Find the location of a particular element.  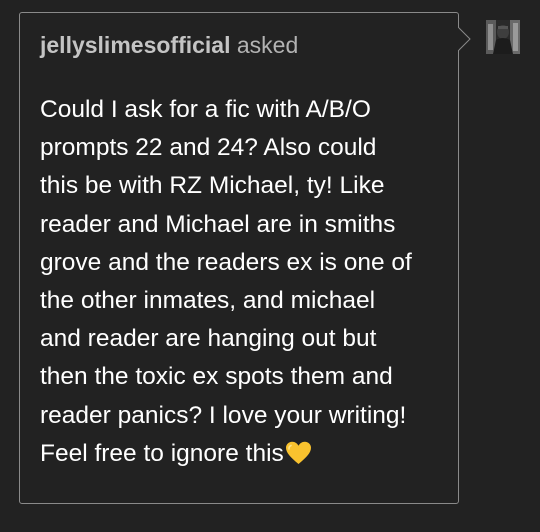

asker-name-link: jellyslimesofficial is located at coordinates (135, 45).